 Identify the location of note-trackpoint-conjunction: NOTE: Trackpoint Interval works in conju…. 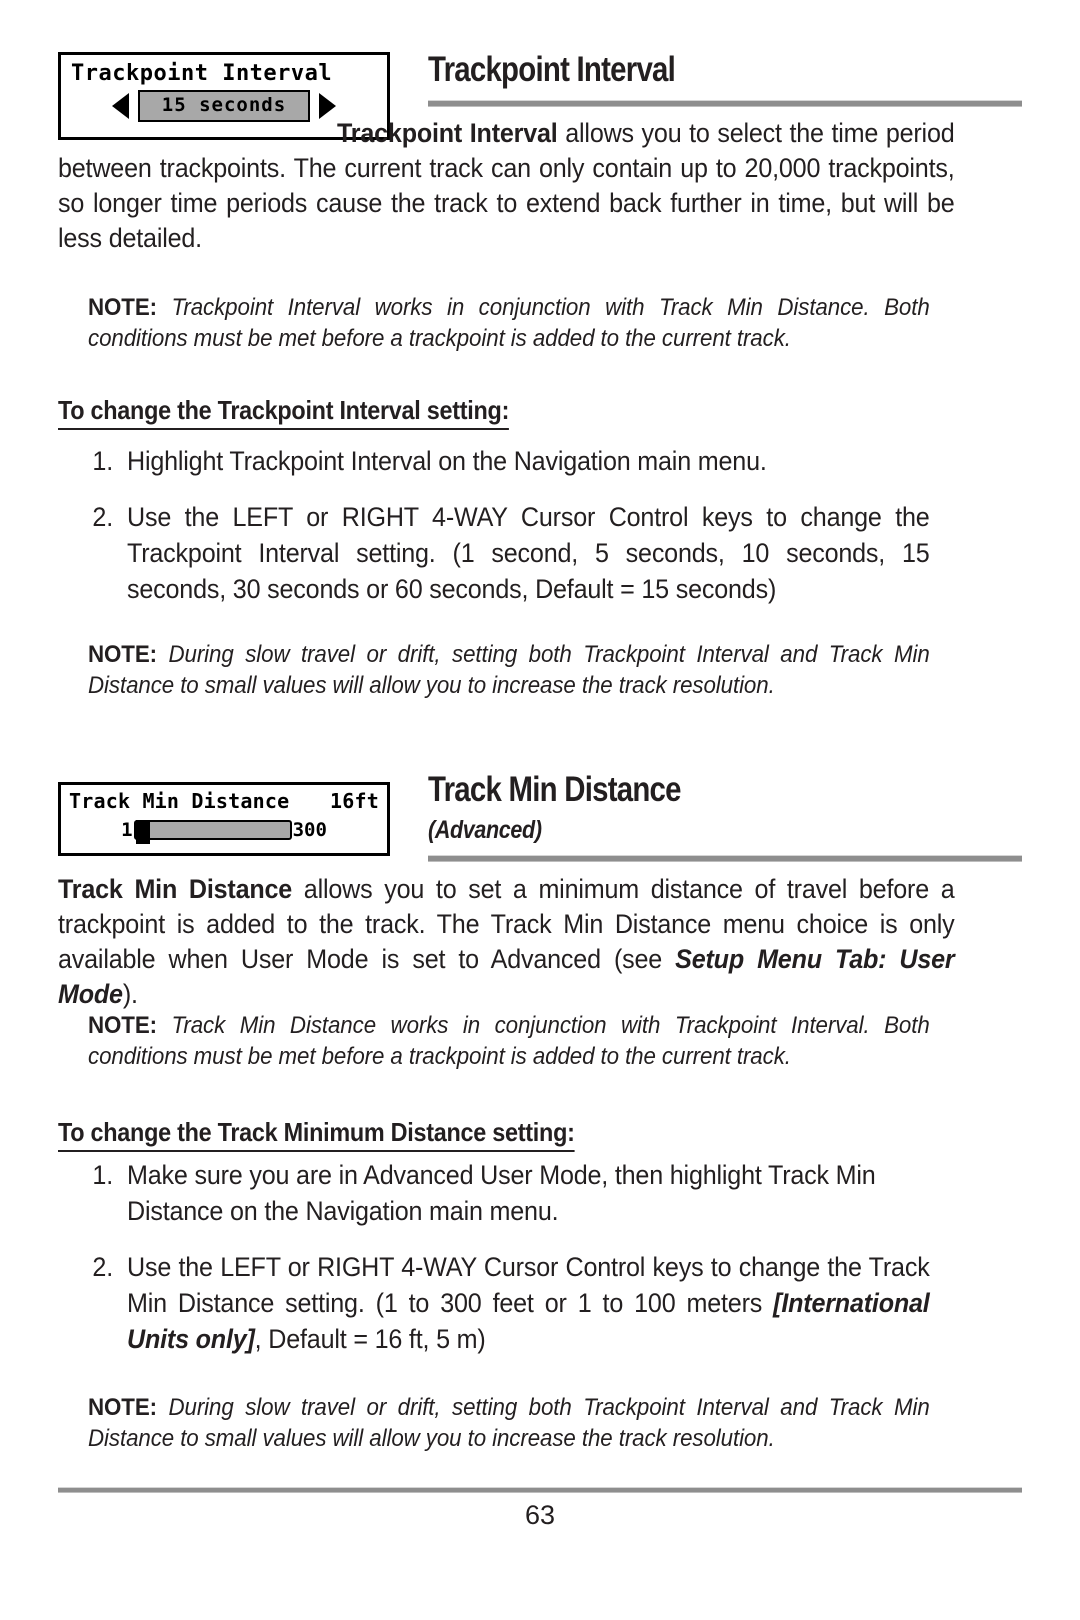
(509, 323).